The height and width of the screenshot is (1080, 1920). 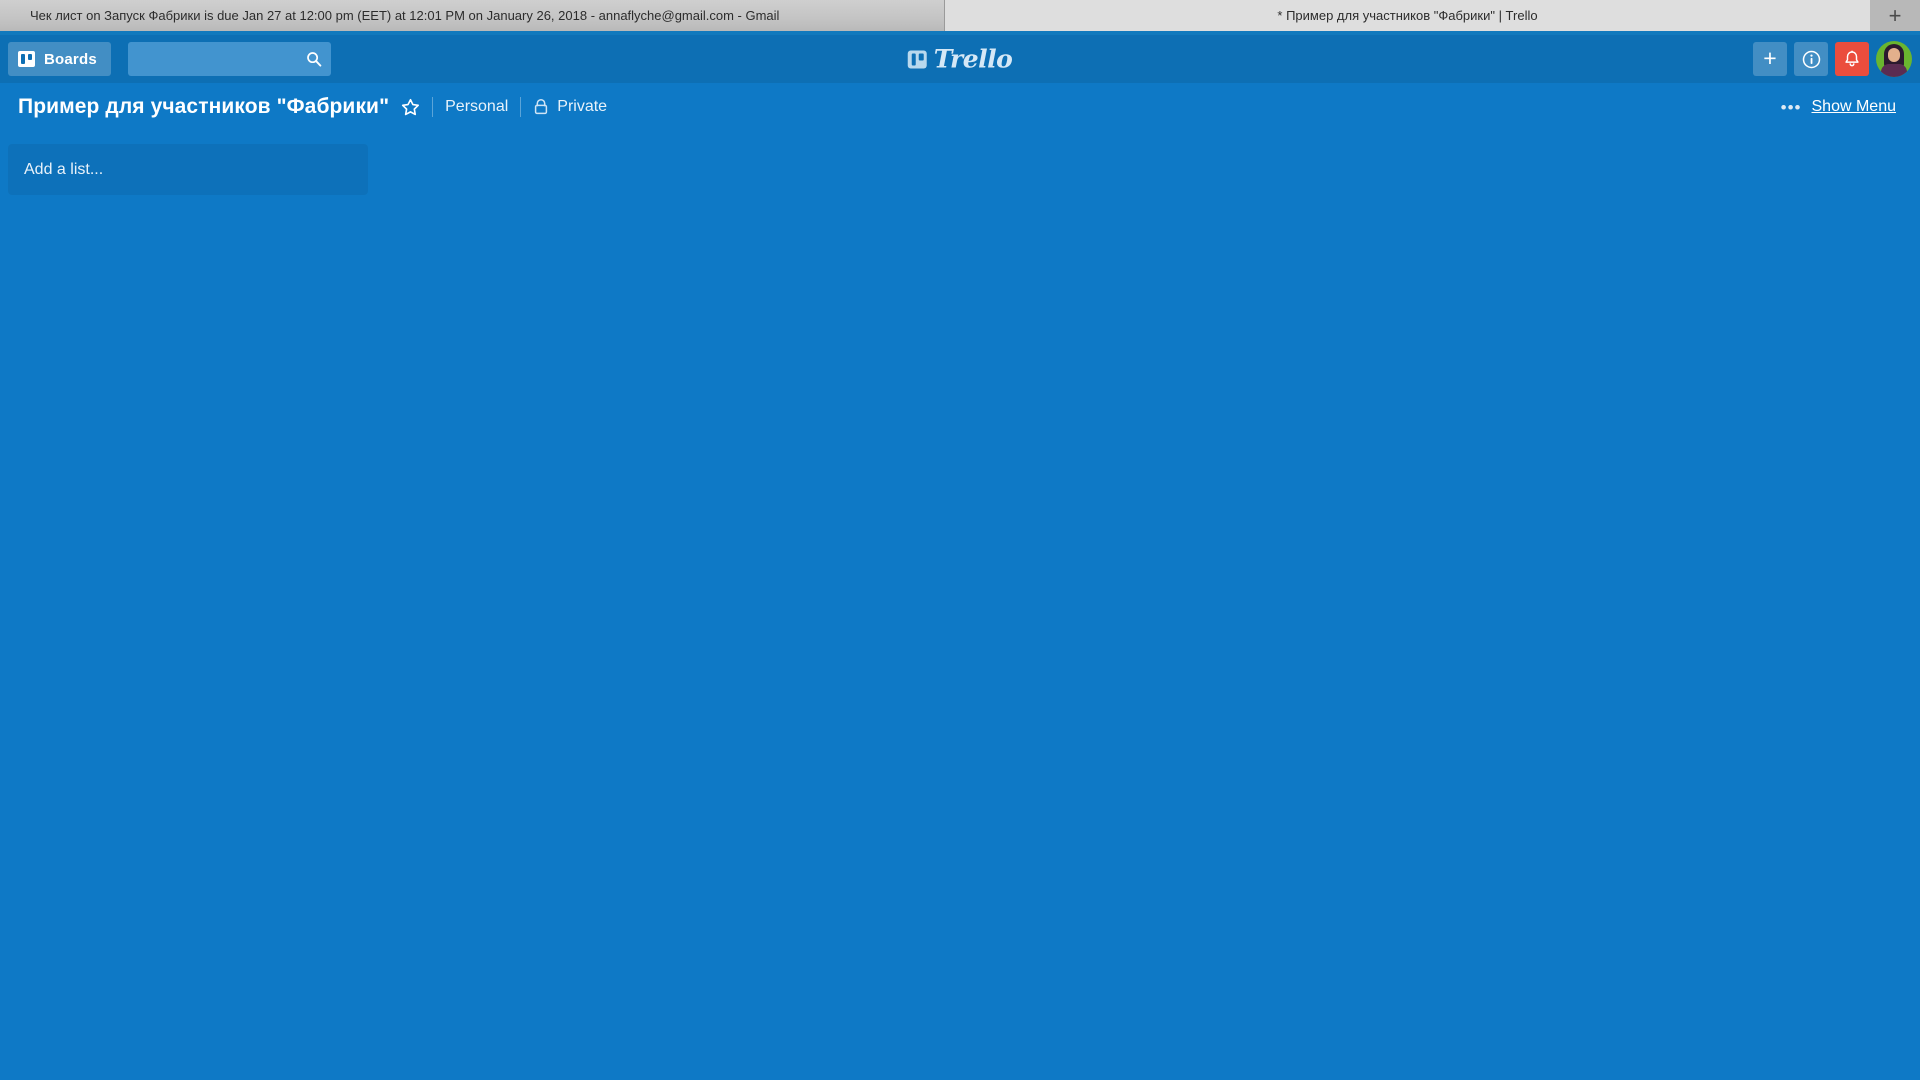 I want to click on avatar-body, so click(x=1894, y=70).